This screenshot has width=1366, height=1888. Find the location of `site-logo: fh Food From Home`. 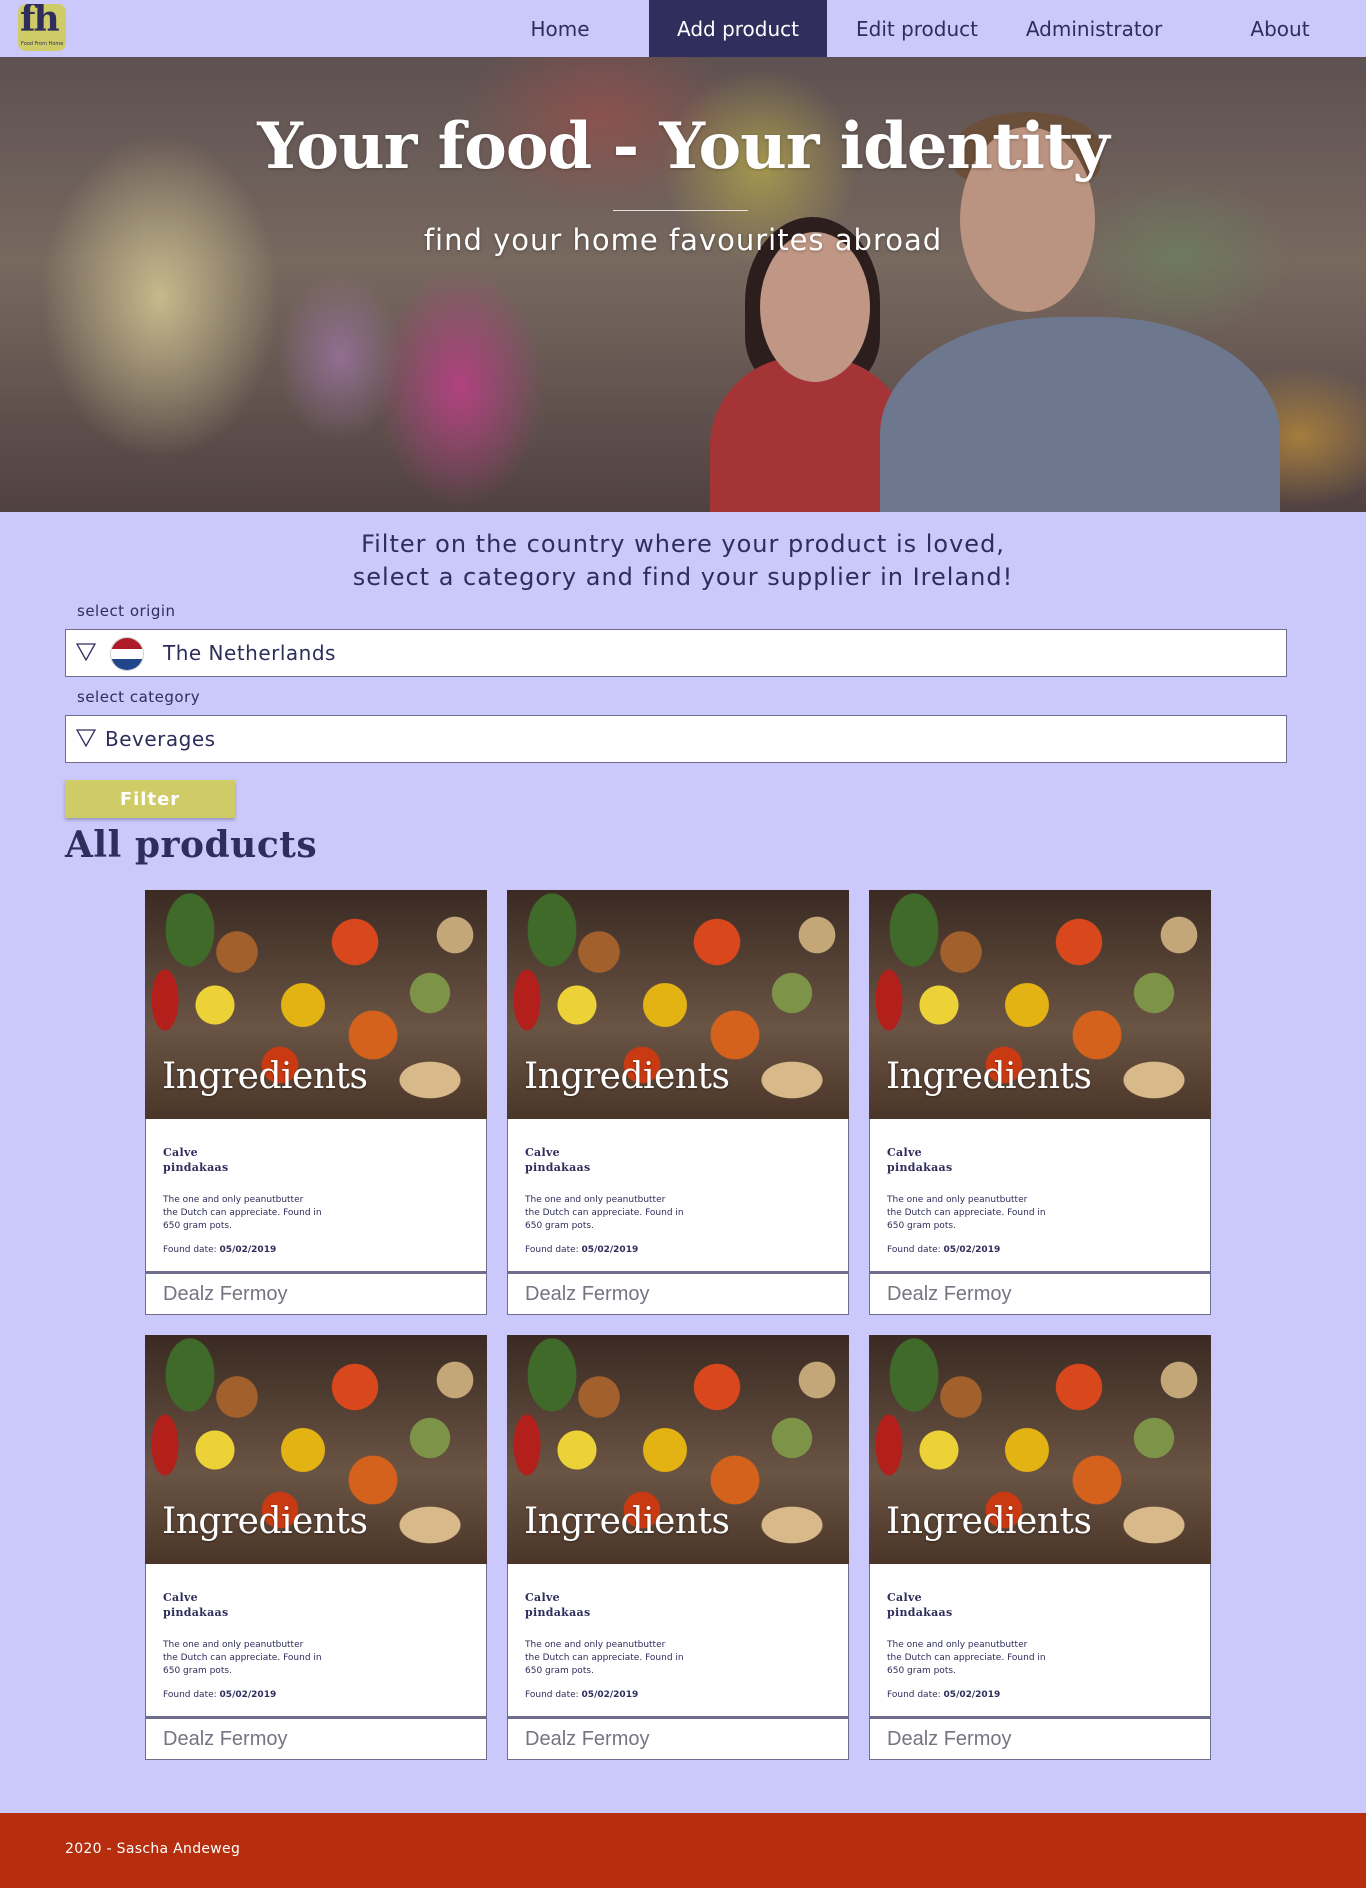

site-logo: fh Food From Home is located at coordinates (42, 27).